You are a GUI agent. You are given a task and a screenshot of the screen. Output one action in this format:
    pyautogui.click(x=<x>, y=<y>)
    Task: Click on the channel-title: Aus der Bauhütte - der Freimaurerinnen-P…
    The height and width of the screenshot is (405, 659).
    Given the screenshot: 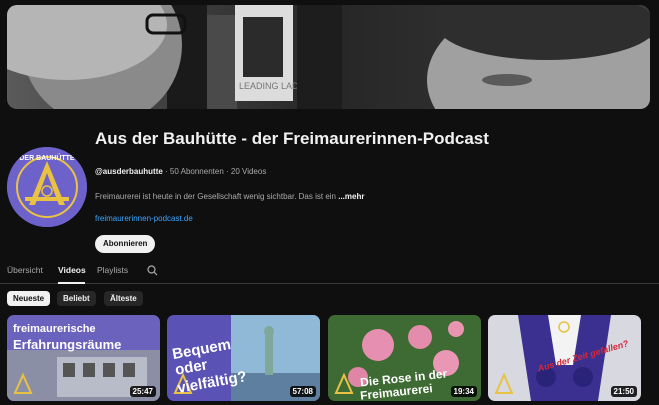 What is the action you would take?
    pyautogui.click(x=292, y=138)
    